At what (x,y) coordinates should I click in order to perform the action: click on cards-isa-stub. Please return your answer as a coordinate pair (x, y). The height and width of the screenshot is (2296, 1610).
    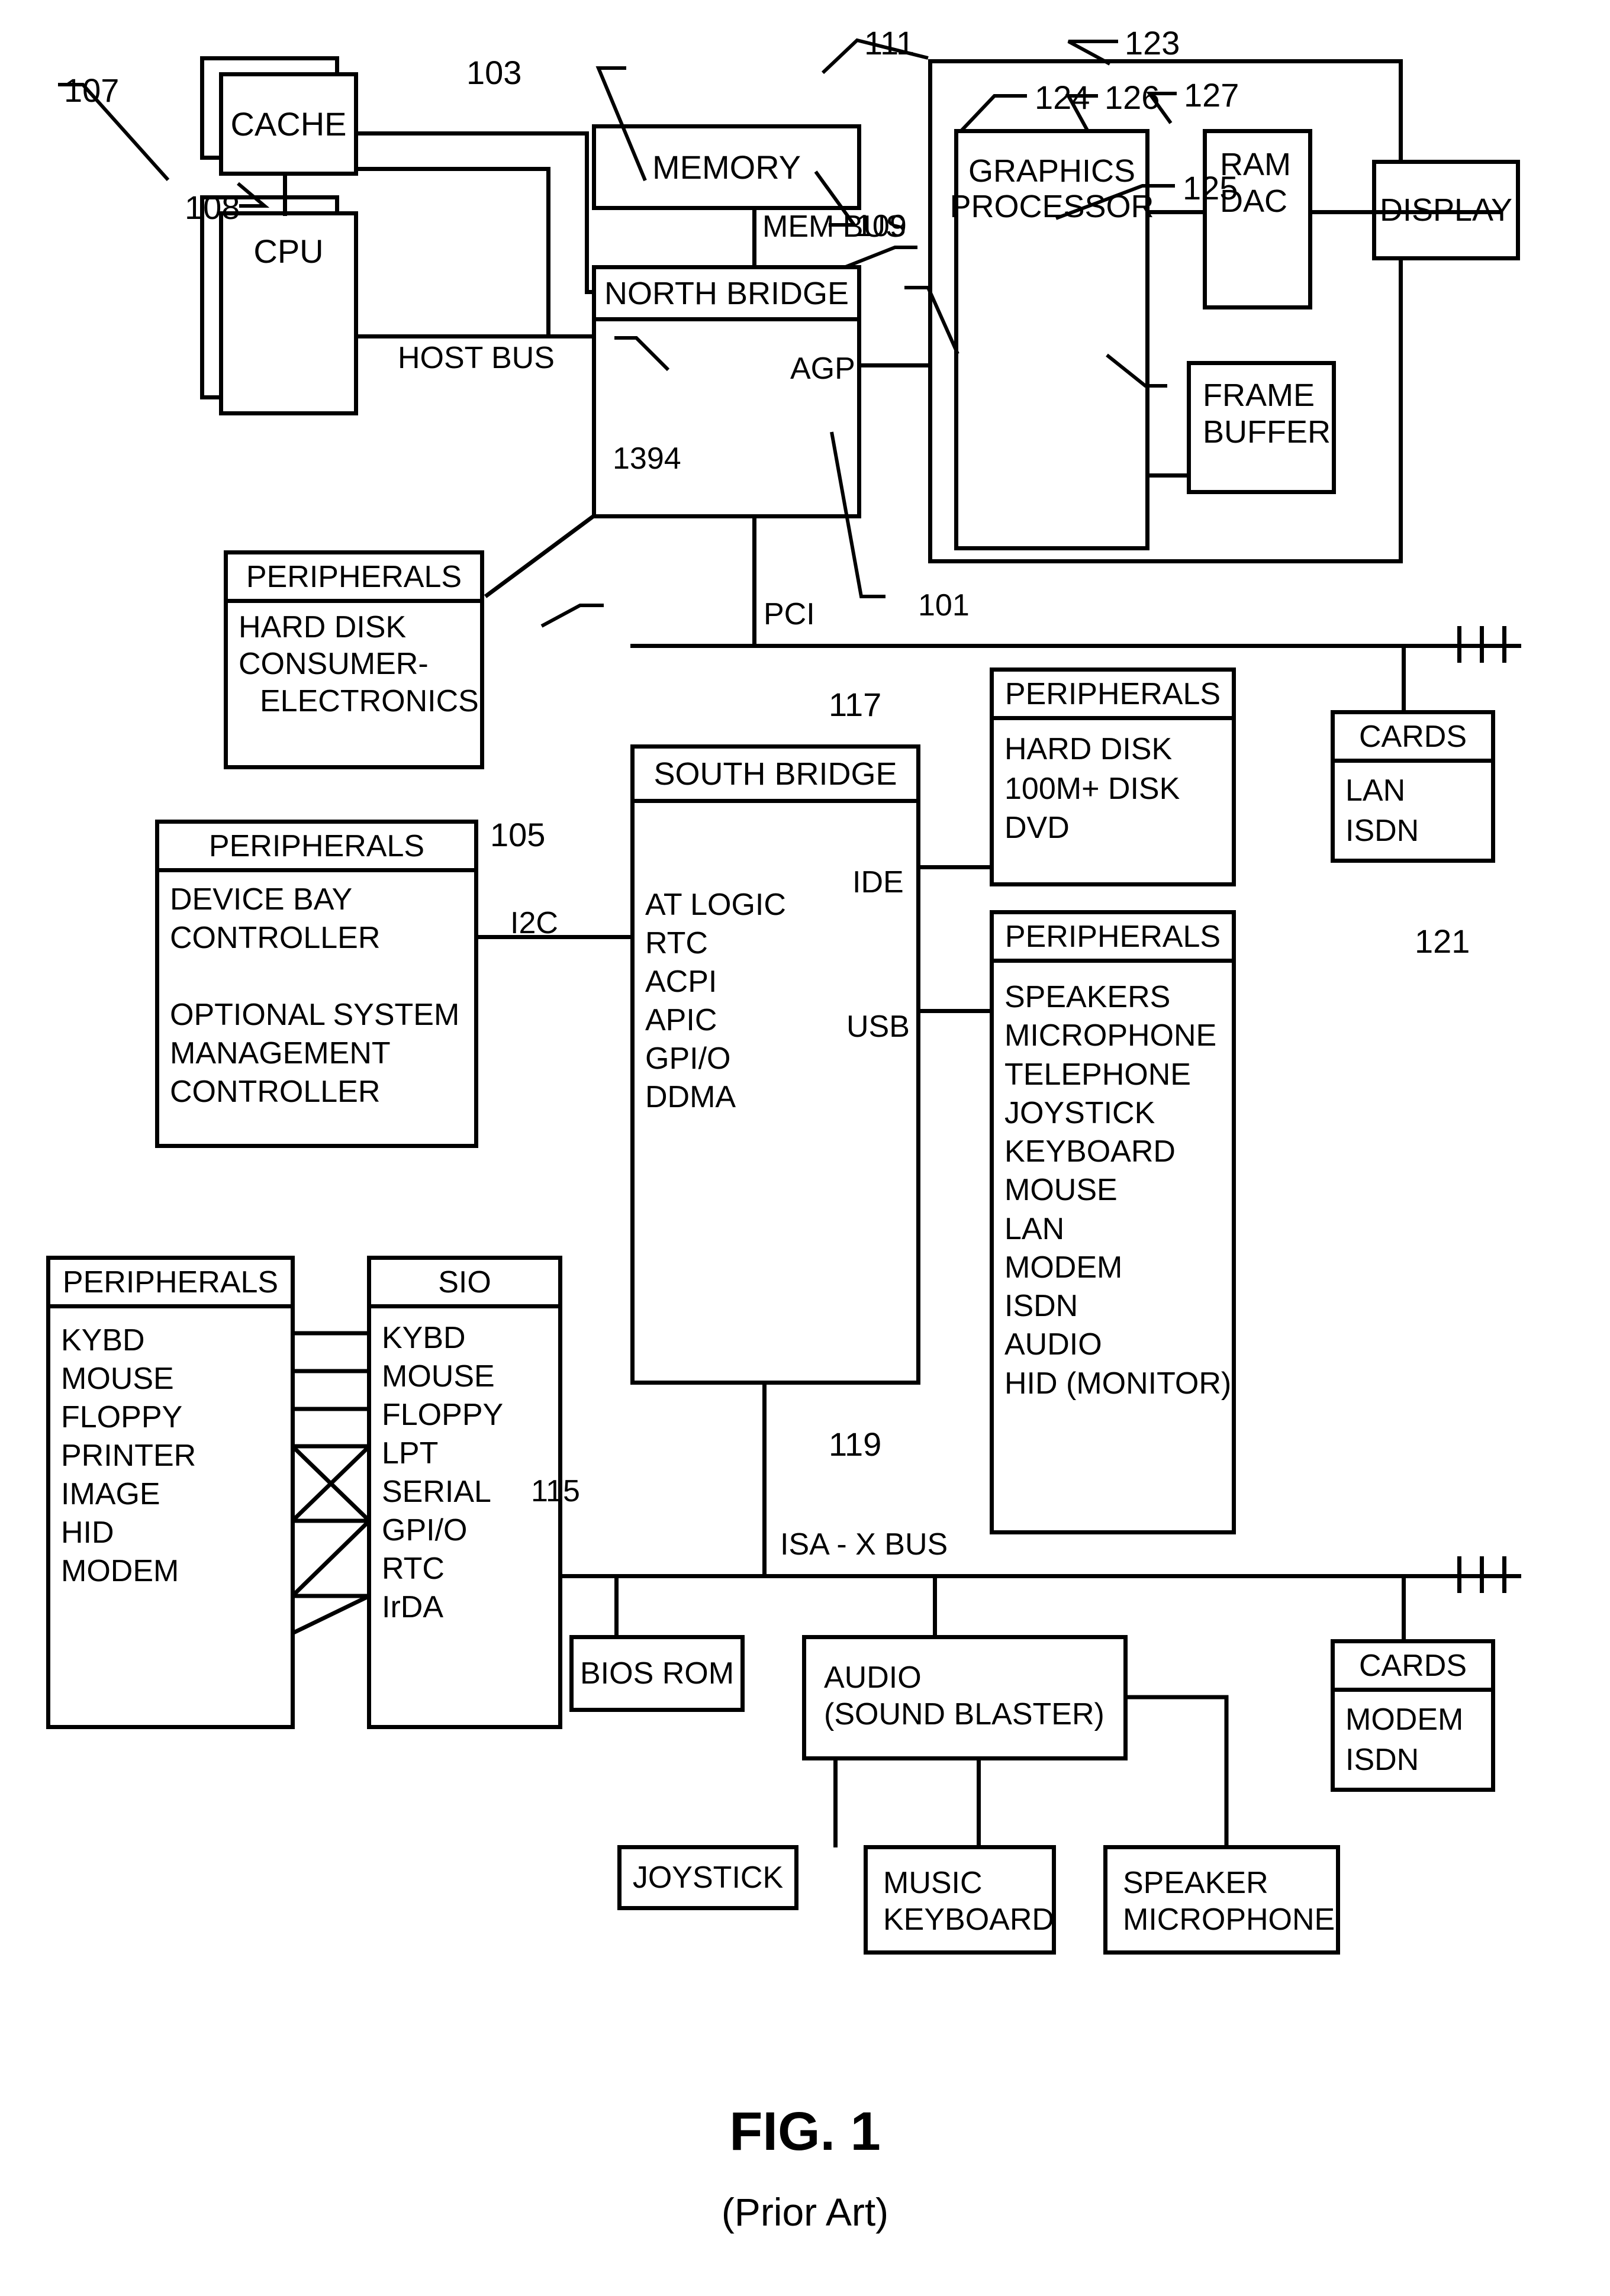
    Looking at the image, I should click on (1404, 1609).